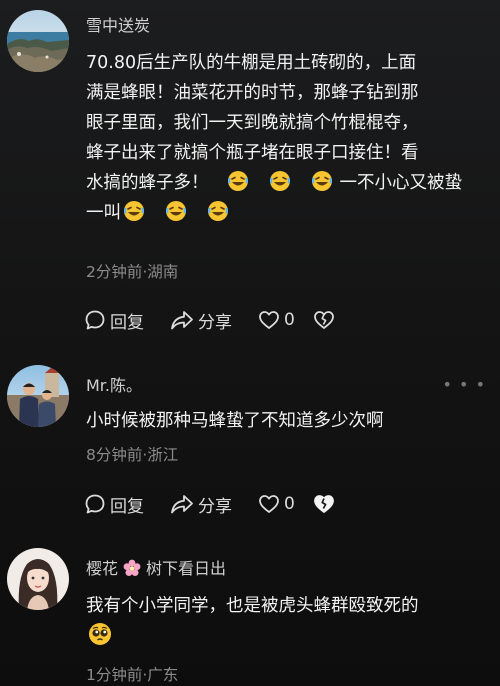 This screenshot has width=500, height=686. Describe the element at coordinates (118, 24) in the screenshot. I see `username: 雪中送炭` at that location.